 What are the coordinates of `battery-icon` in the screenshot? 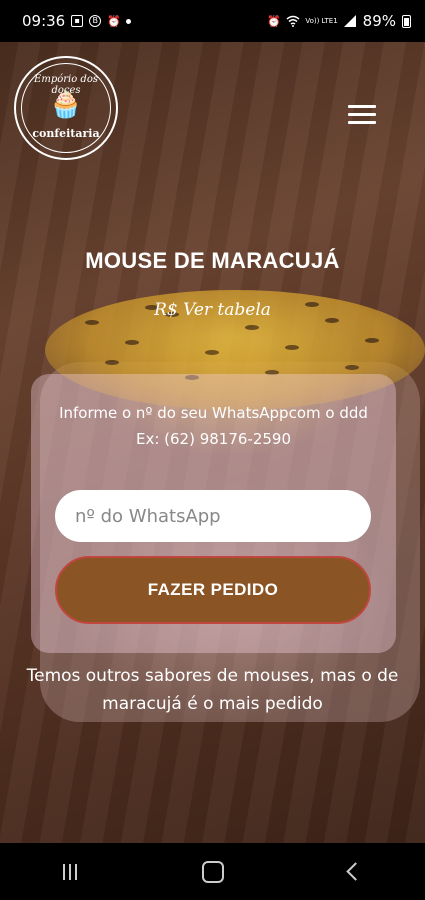 It's located at (406, 21).